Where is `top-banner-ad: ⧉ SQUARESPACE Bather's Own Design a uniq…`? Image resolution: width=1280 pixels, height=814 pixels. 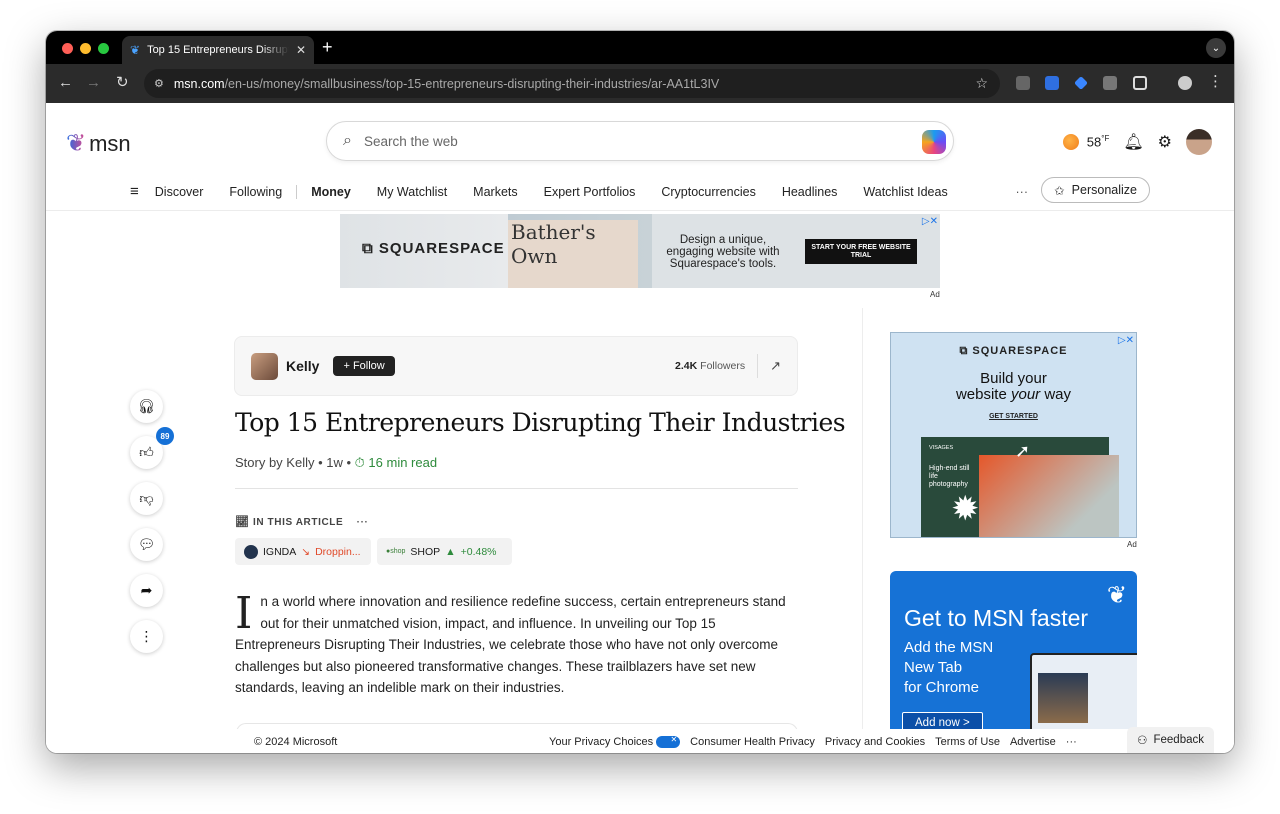 top-banner-ad: ⧉ SQUARESPACE Bather's Own Design a uniq… is located at coordinates (640, 251).